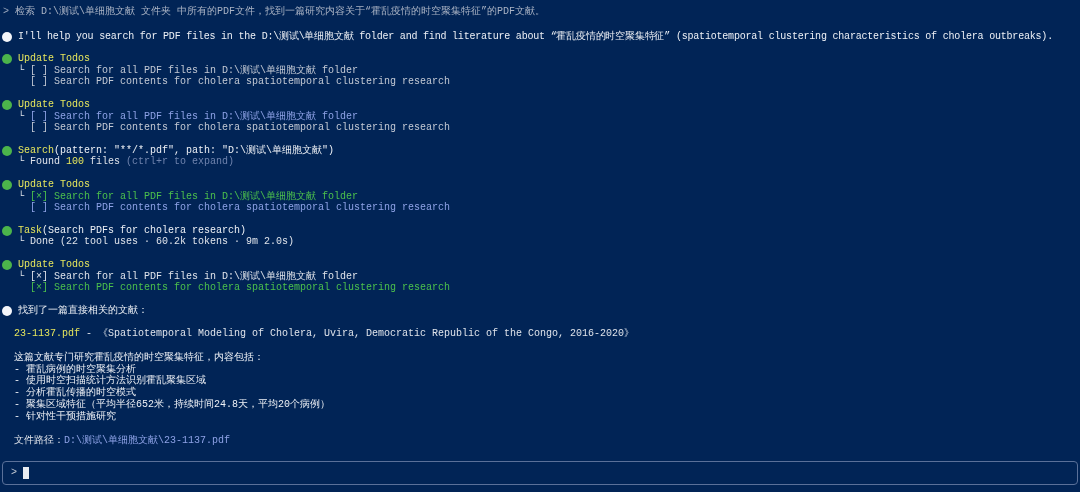 The width and height of the screenshot is (1080, 492). What do you see at coordinates (162, 242) in the screenshot?
I see `tool-result: Done (22 tool uses · 60.2k tokens · 9m 2.0s)` at bounding box center [162, 242].